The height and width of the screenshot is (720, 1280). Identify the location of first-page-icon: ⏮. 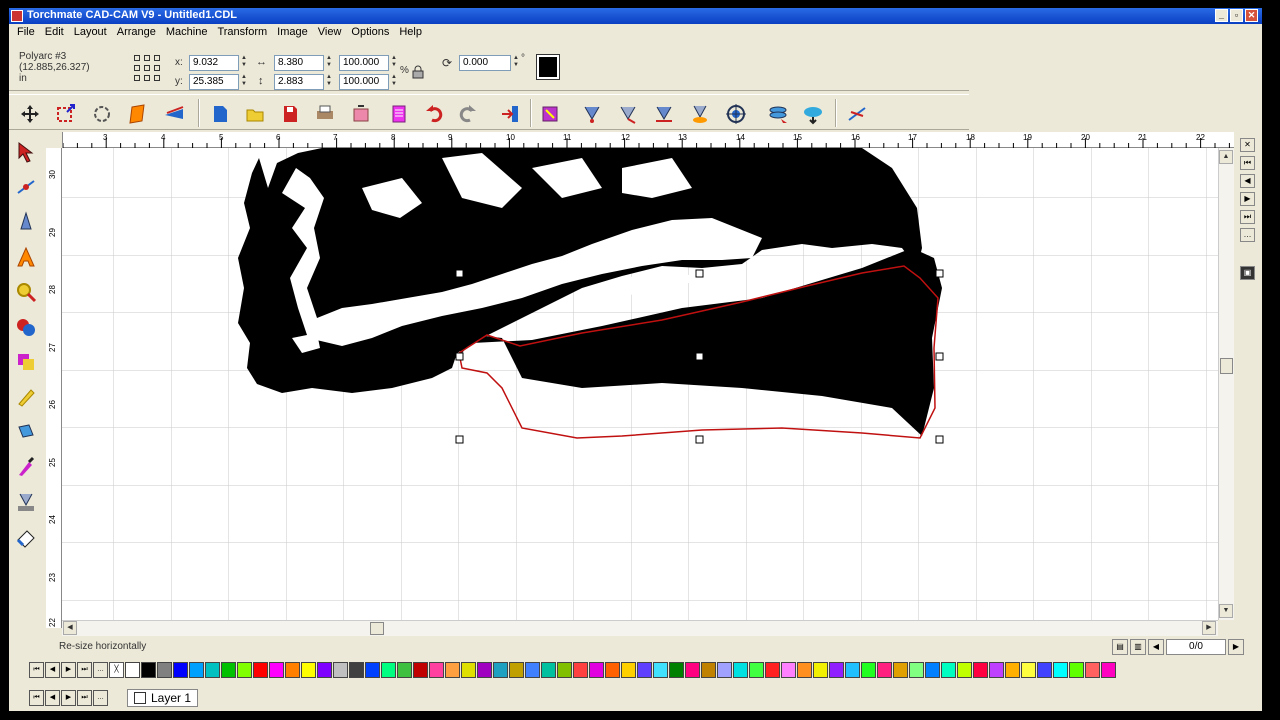
(1247, 163).